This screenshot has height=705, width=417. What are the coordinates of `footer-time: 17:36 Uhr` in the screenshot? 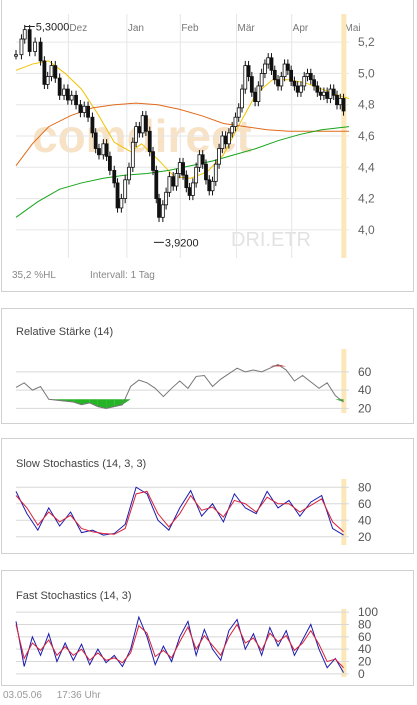 It's located at (78, 695).